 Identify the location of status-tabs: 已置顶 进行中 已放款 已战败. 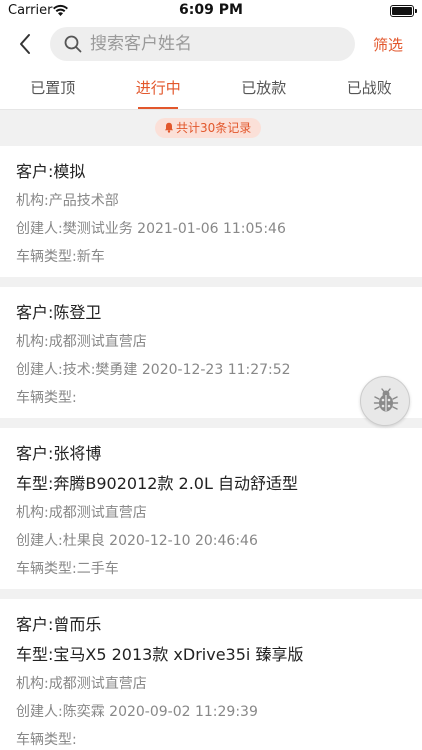
(211, 88).